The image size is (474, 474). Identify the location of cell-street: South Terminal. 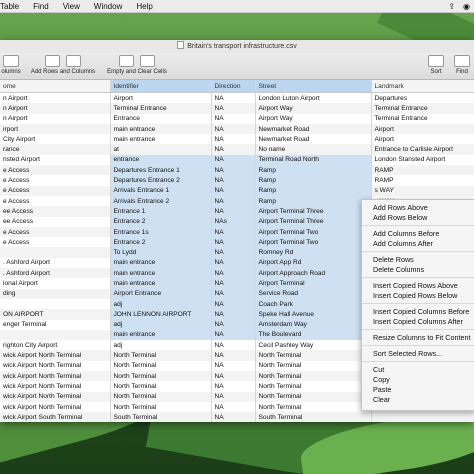
(313, 417).